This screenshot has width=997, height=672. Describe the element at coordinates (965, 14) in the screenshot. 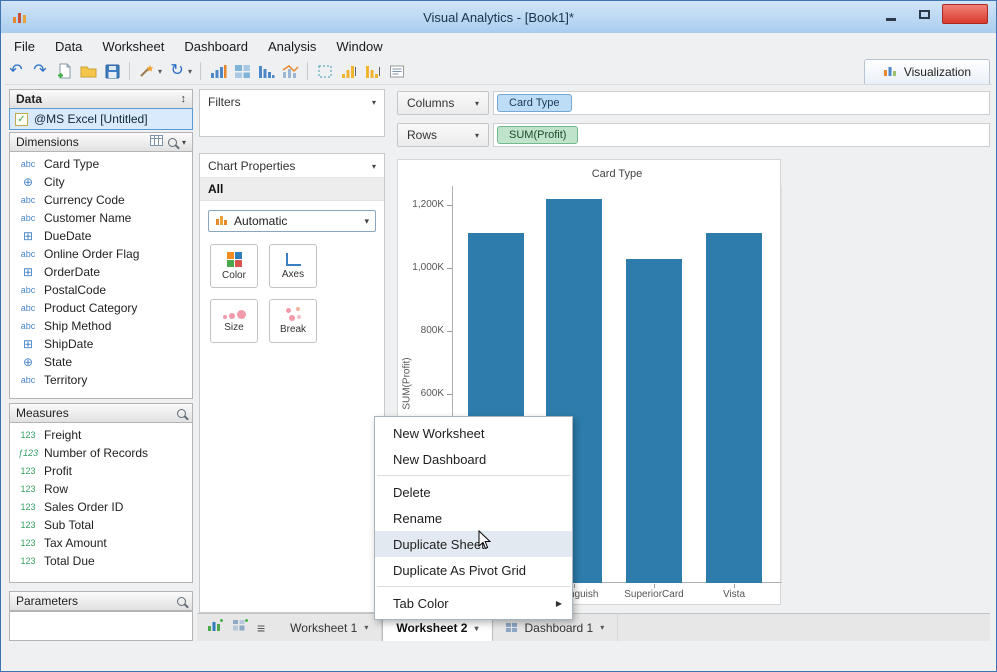

I see `close-button` at that location.